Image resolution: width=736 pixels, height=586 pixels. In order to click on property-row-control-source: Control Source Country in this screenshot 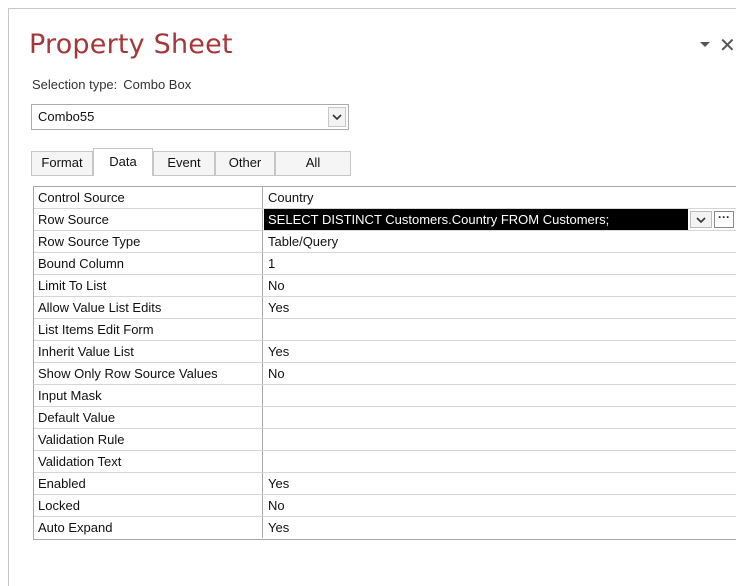, I will do `click(385, 198)`.